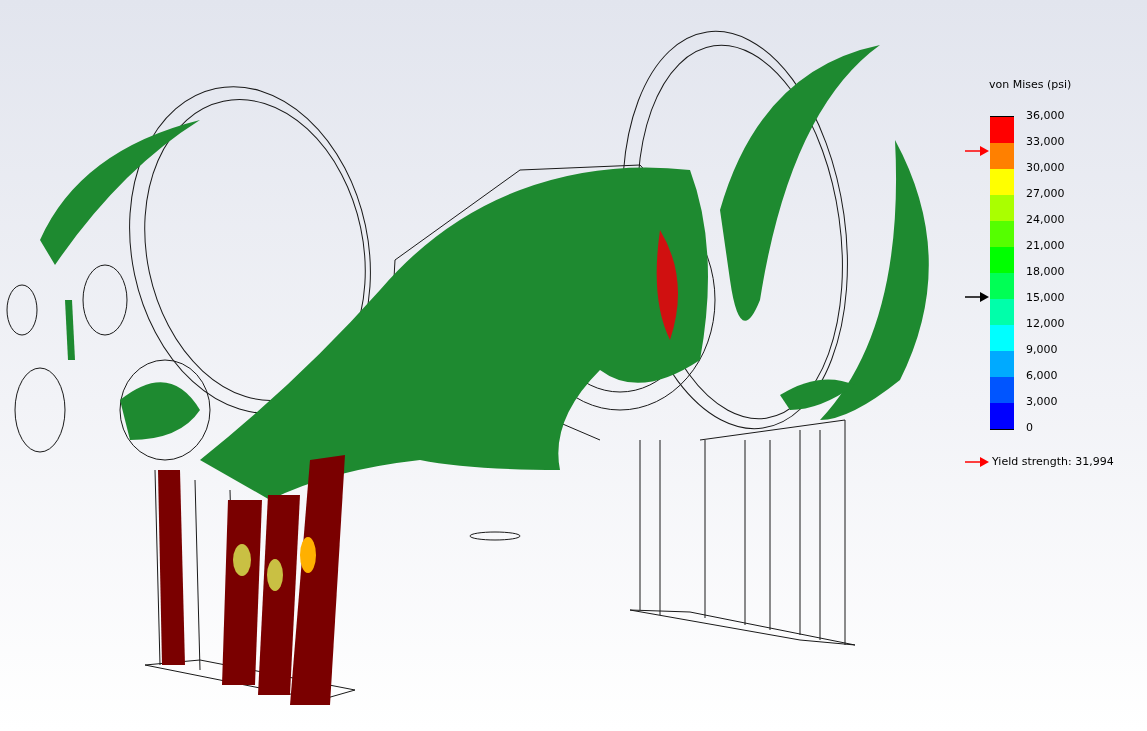  What do you see at coordinates (1031, 85) in the screenshot?
I see `legend-title: von Mises (psi)` at bounding box center [1031, 85].